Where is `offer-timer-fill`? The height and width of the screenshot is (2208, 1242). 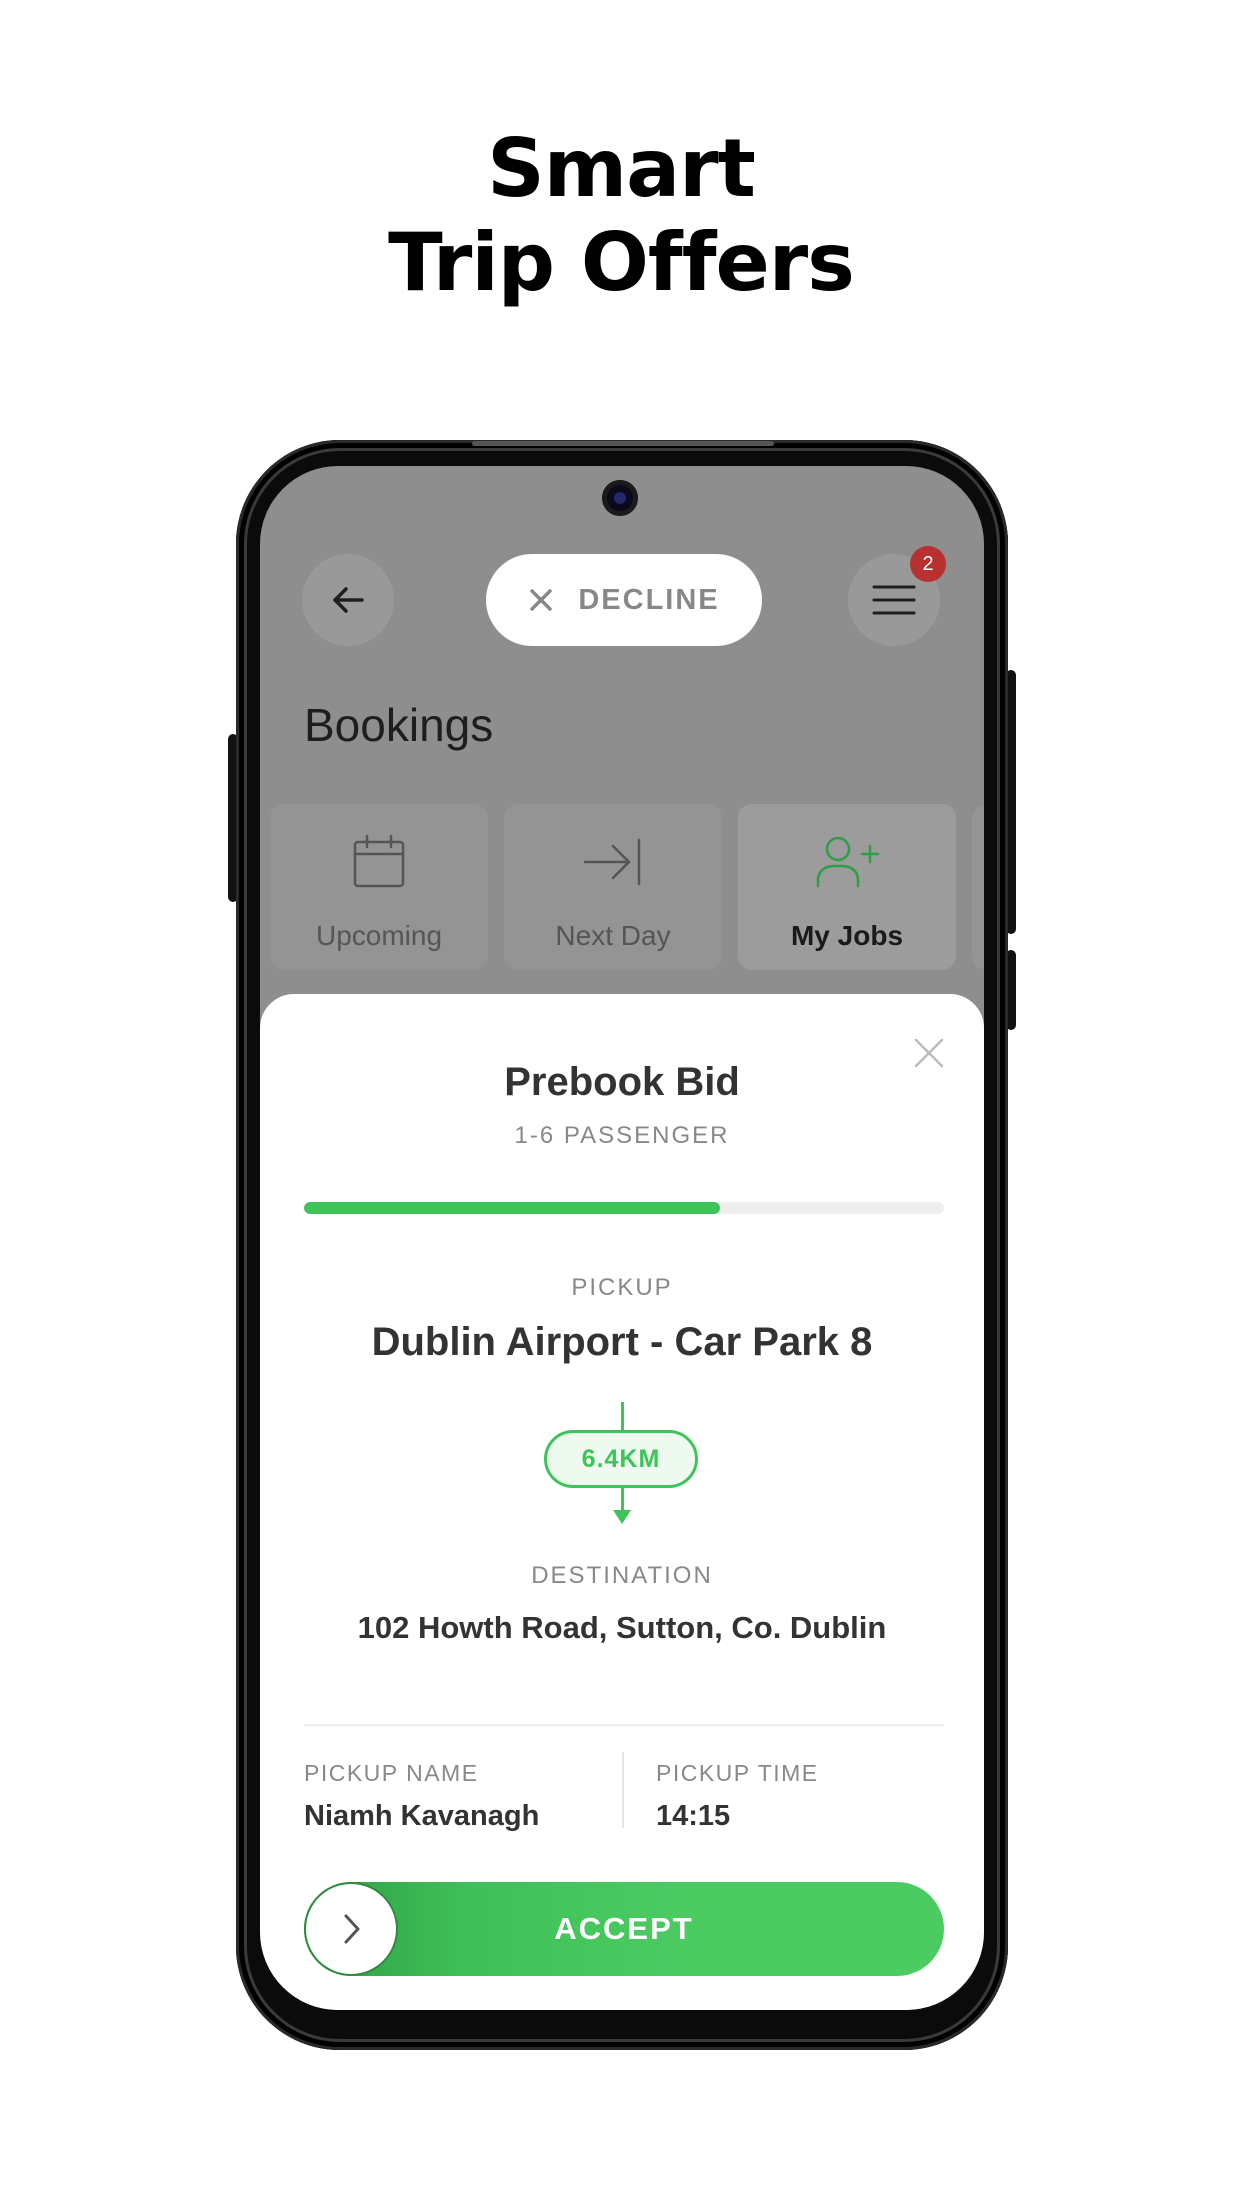
offer-timer-fill is located at coordinates (512, 1208).